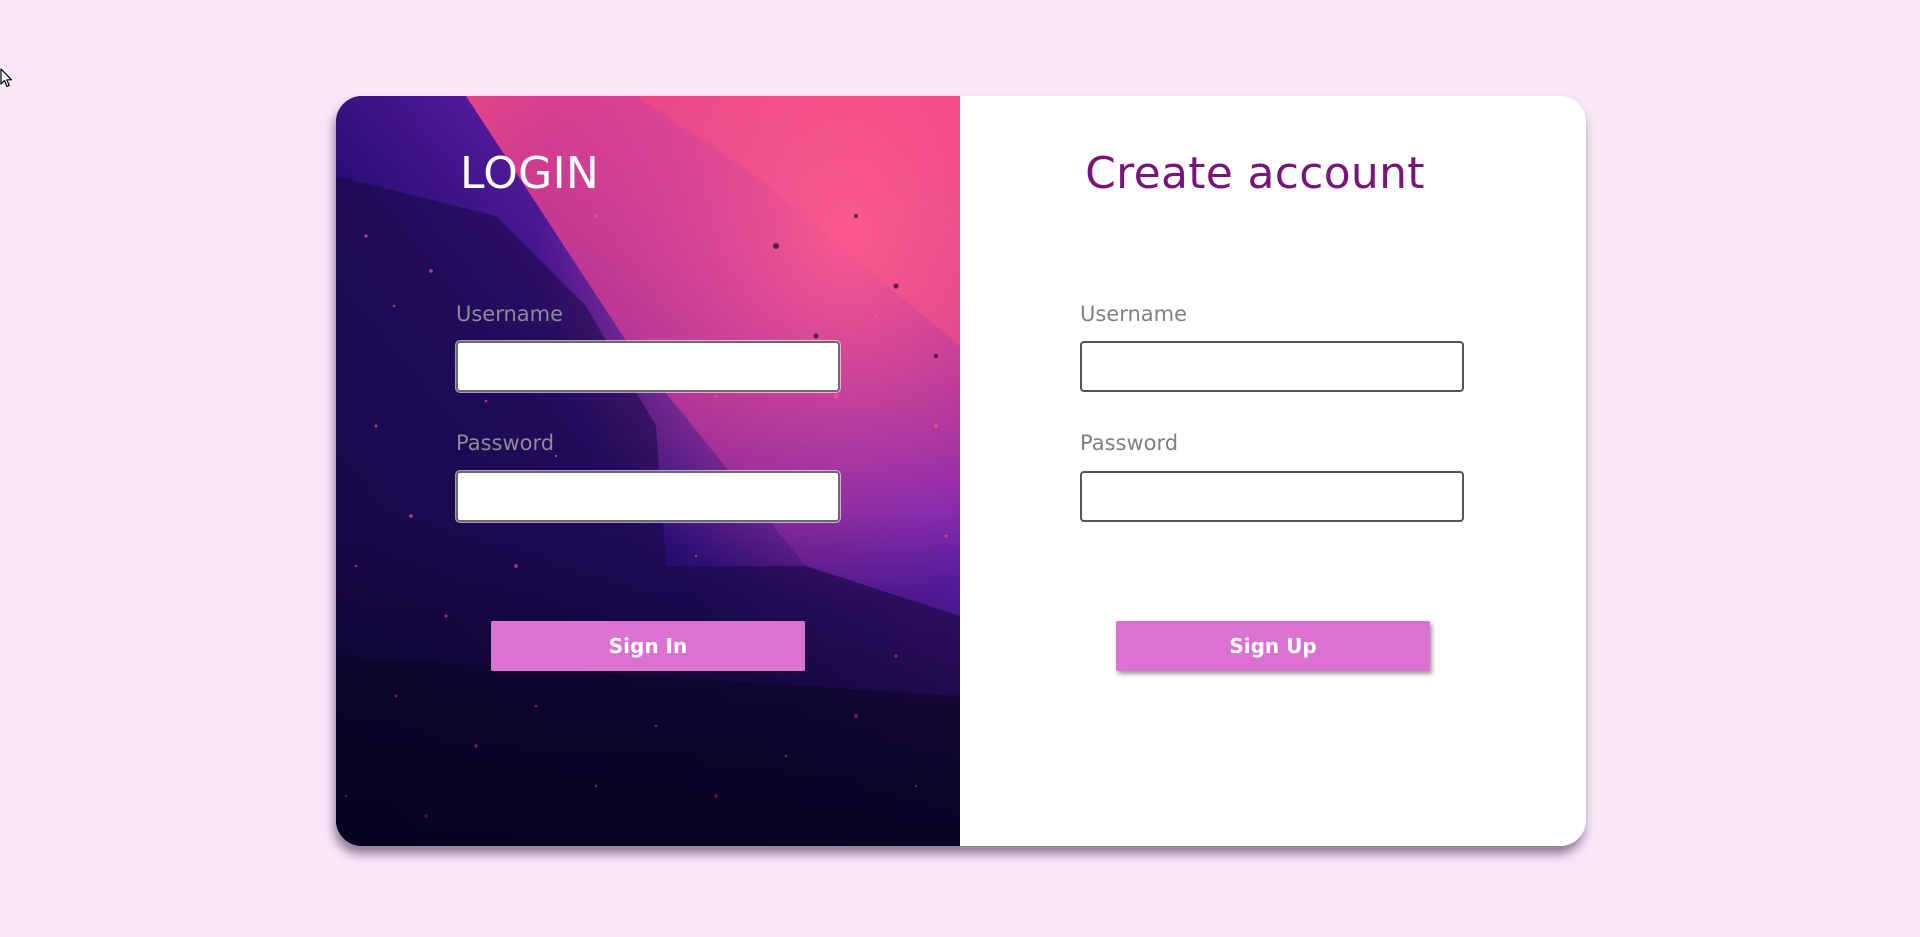 Image resolution: width=1920 pixels, height=937 pixels. I want to click on login-title: LOGIN, so click(530, 173).